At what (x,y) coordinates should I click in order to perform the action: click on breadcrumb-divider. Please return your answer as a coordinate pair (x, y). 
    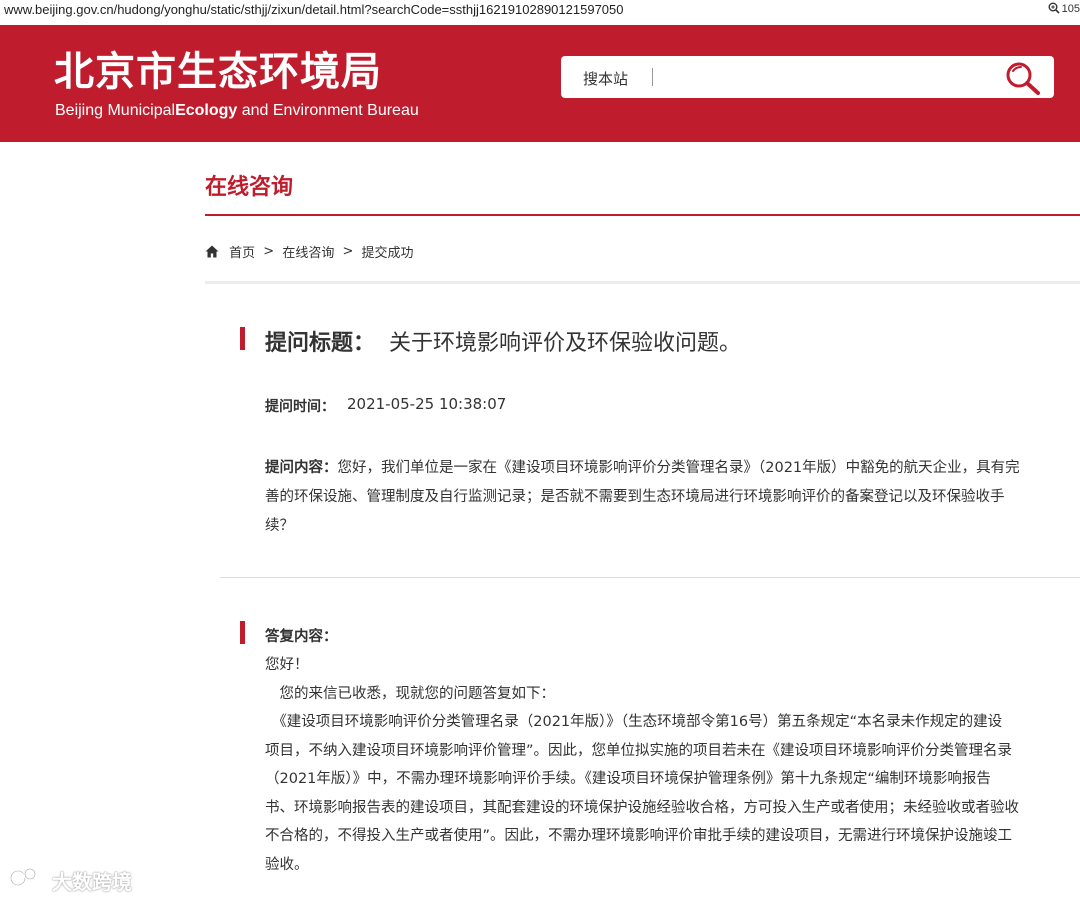
    Looking at the image, I should click on (642, 282).